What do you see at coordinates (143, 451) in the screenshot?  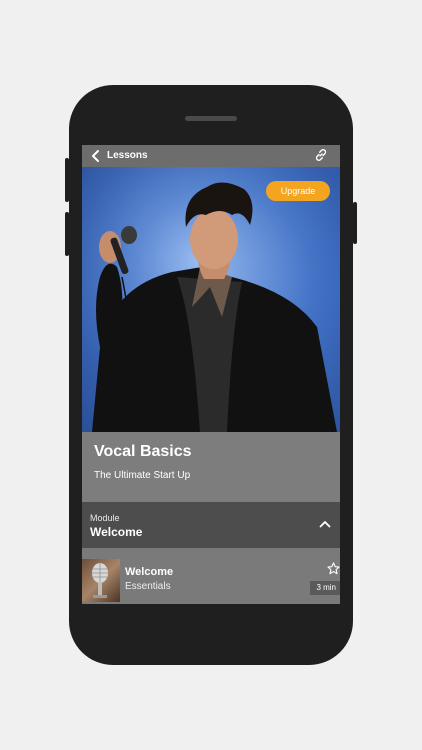 I see `course-title: Vocal Basics` at bounding box center [143, 451].